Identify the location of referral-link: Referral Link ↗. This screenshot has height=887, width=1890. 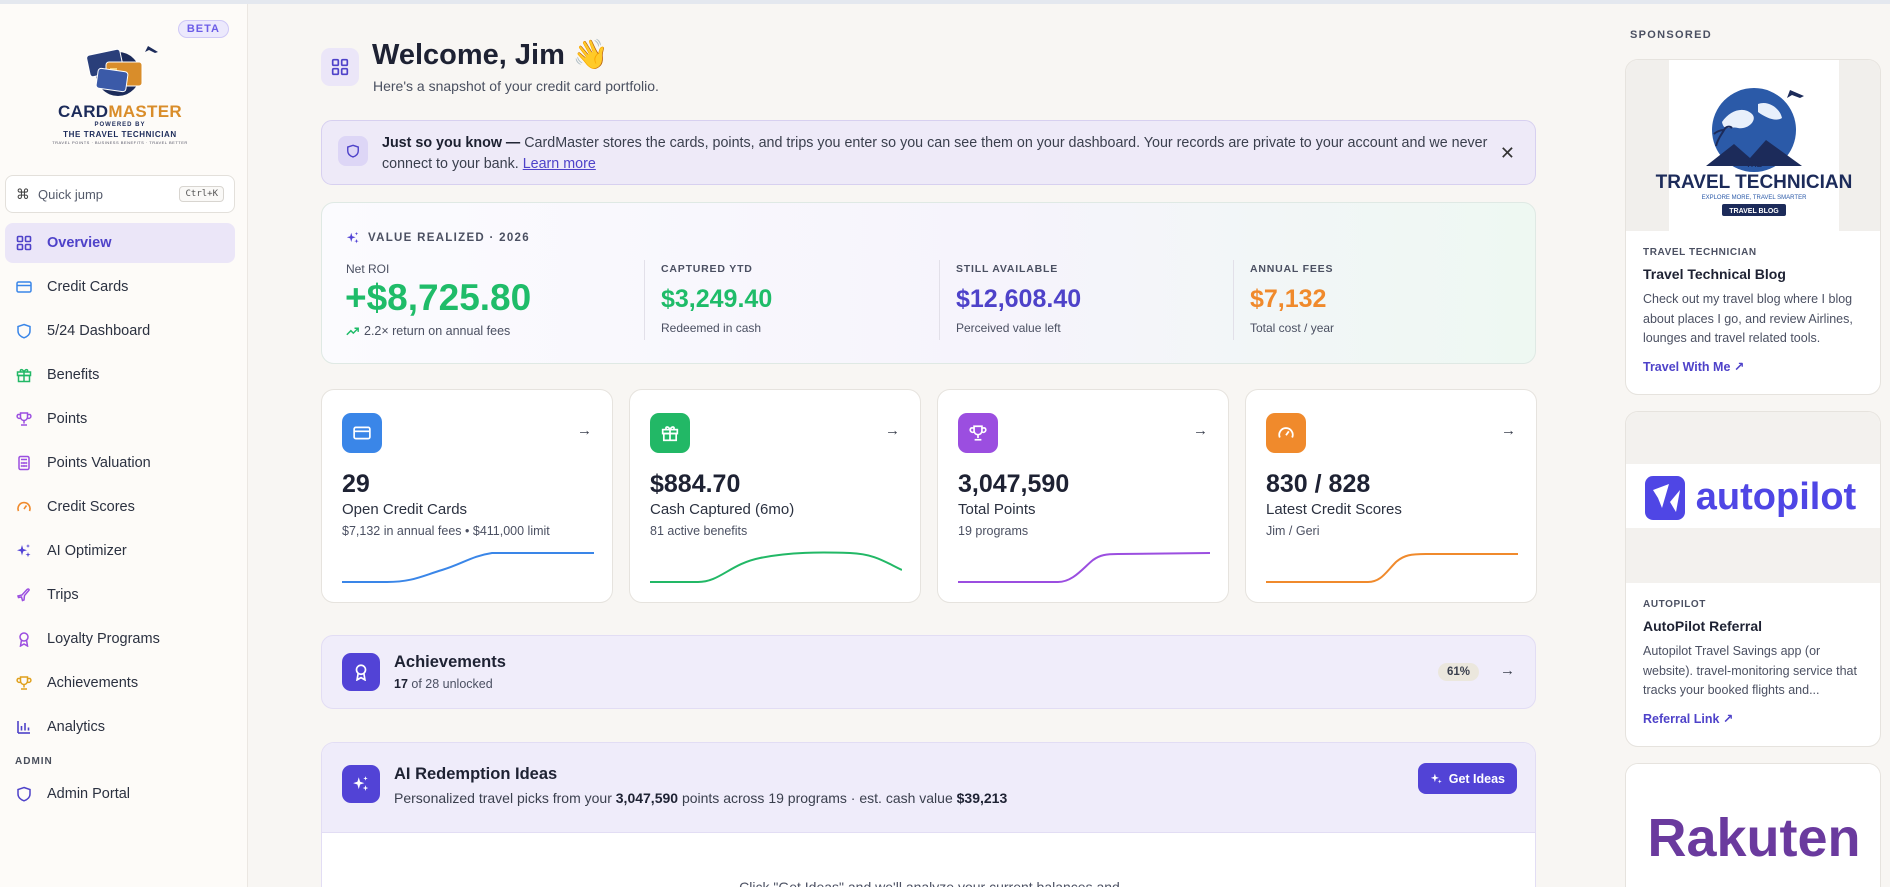
(1688, 718).